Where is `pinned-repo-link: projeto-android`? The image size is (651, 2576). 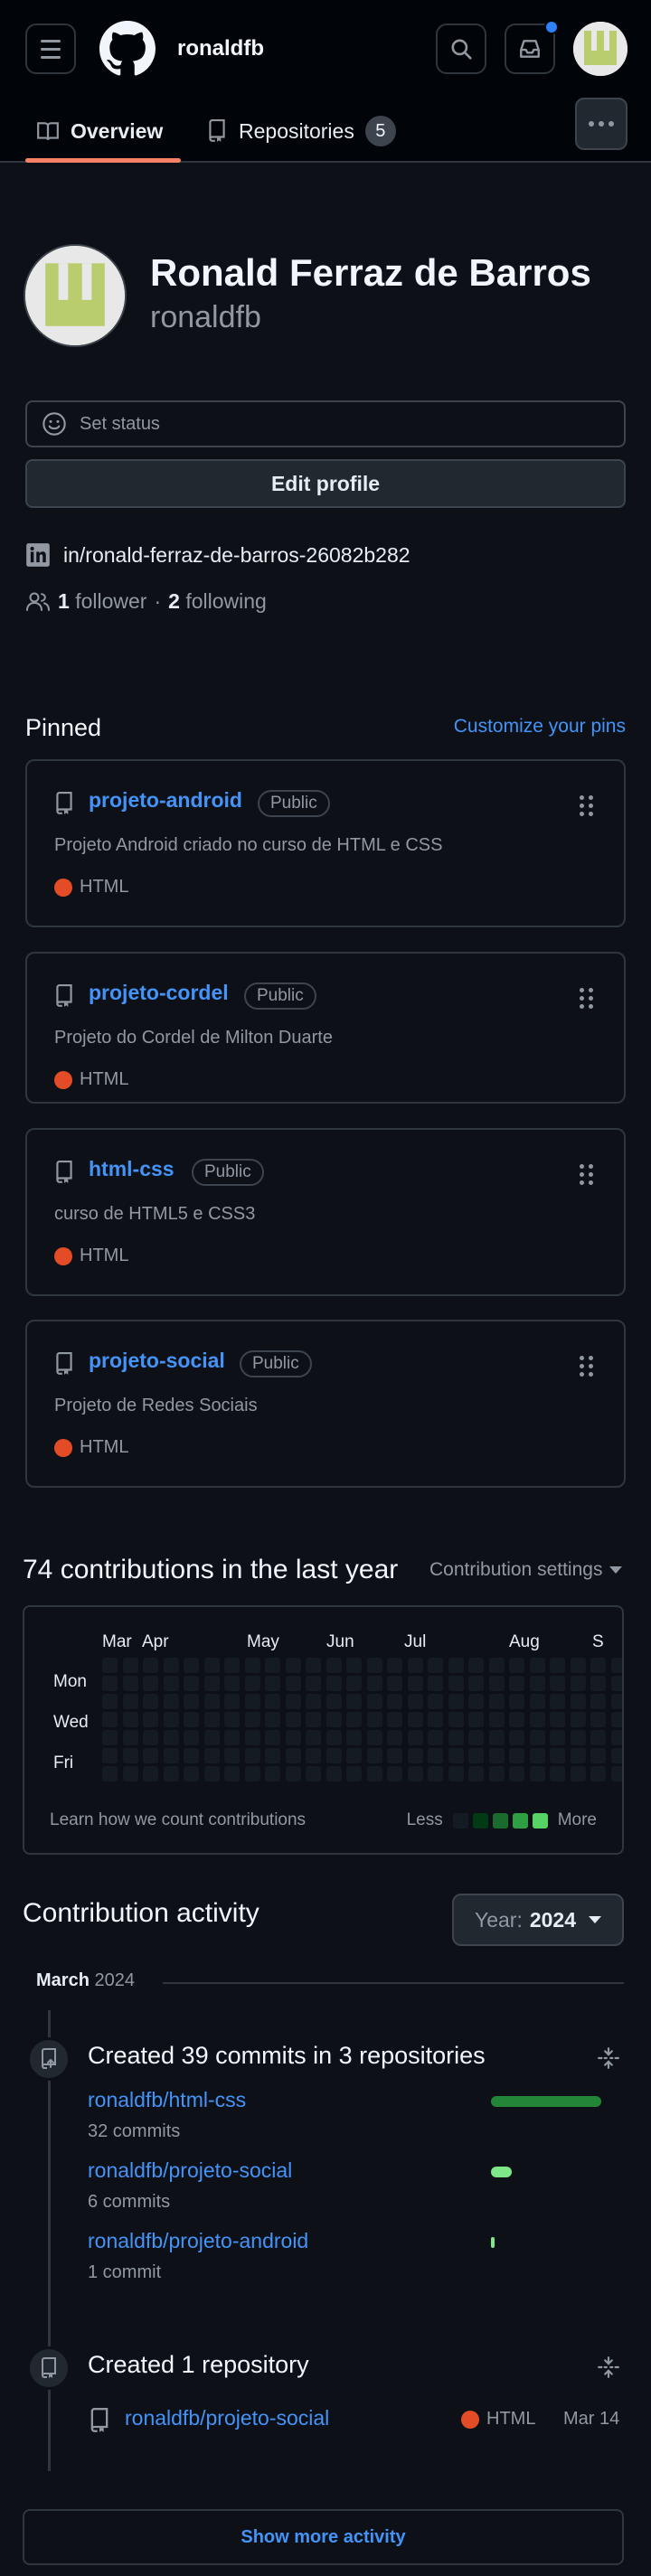 pinned-repo-link: projeto-android is located at coordinates (166, 800).